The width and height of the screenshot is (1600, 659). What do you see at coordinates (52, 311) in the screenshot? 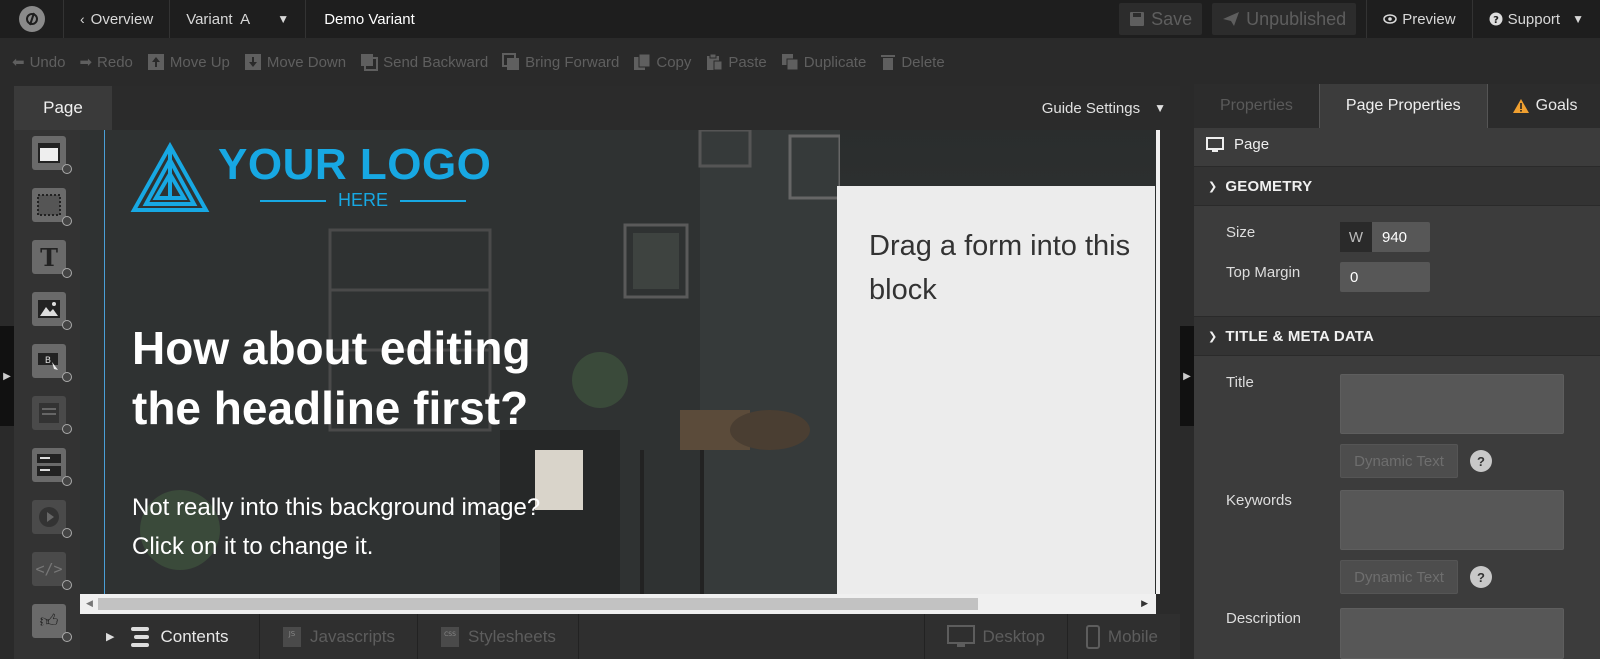
I see `image-widget-button` at bounding box center [52, 311].